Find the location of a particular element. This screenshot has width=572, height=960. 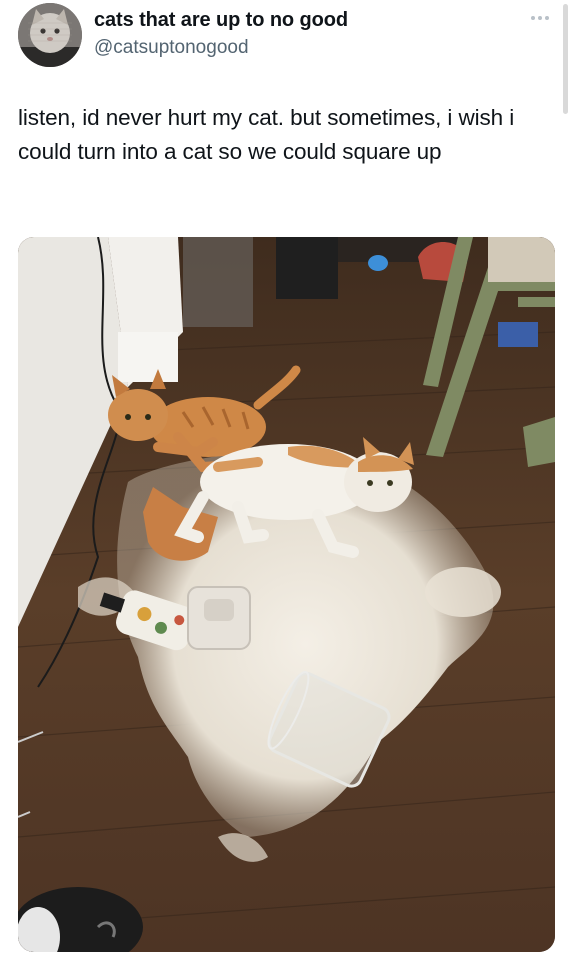

more-options-button is located at coordinates (540, 18).